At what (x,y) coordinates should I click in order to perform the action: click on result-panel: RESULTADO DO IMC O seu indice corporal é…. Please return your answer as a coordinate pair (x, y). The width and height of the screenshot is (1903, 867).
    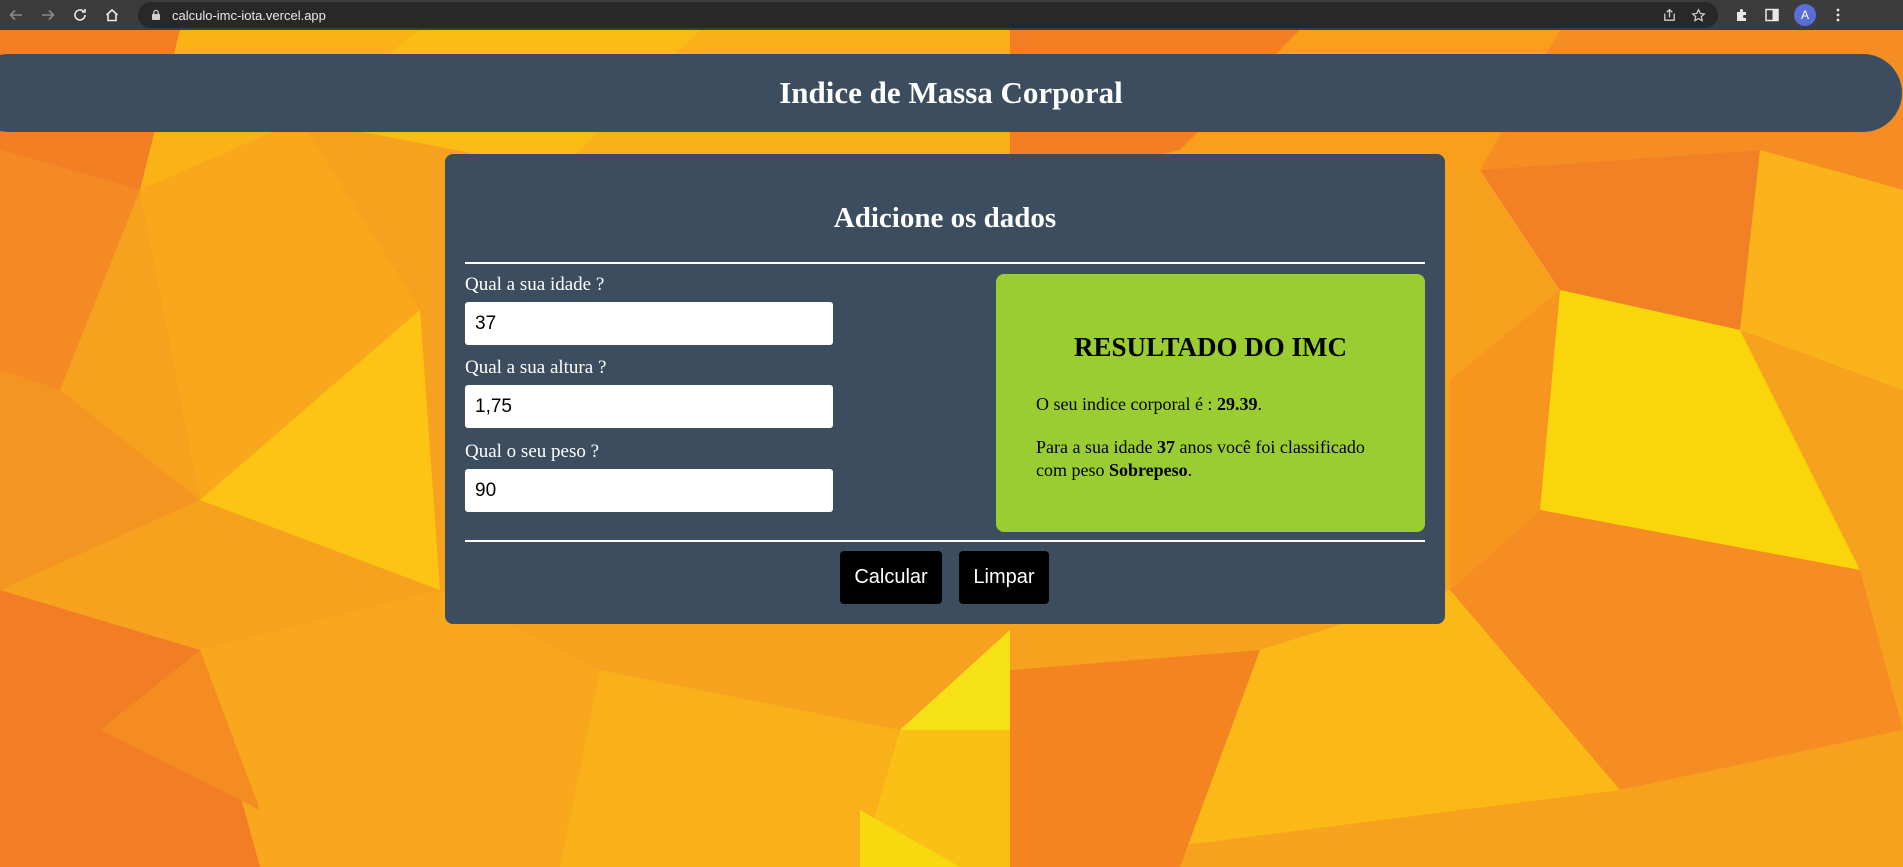
    Looking at the image, I should click on (1210, 403).